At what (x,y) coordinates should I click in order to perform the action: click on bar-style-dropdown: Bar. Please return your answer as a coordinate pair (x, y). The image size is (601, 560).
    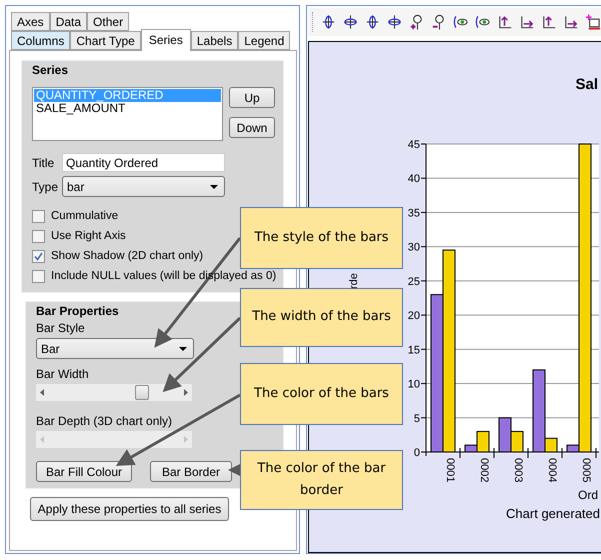
    Looking at the image, I should click on (115, 348).